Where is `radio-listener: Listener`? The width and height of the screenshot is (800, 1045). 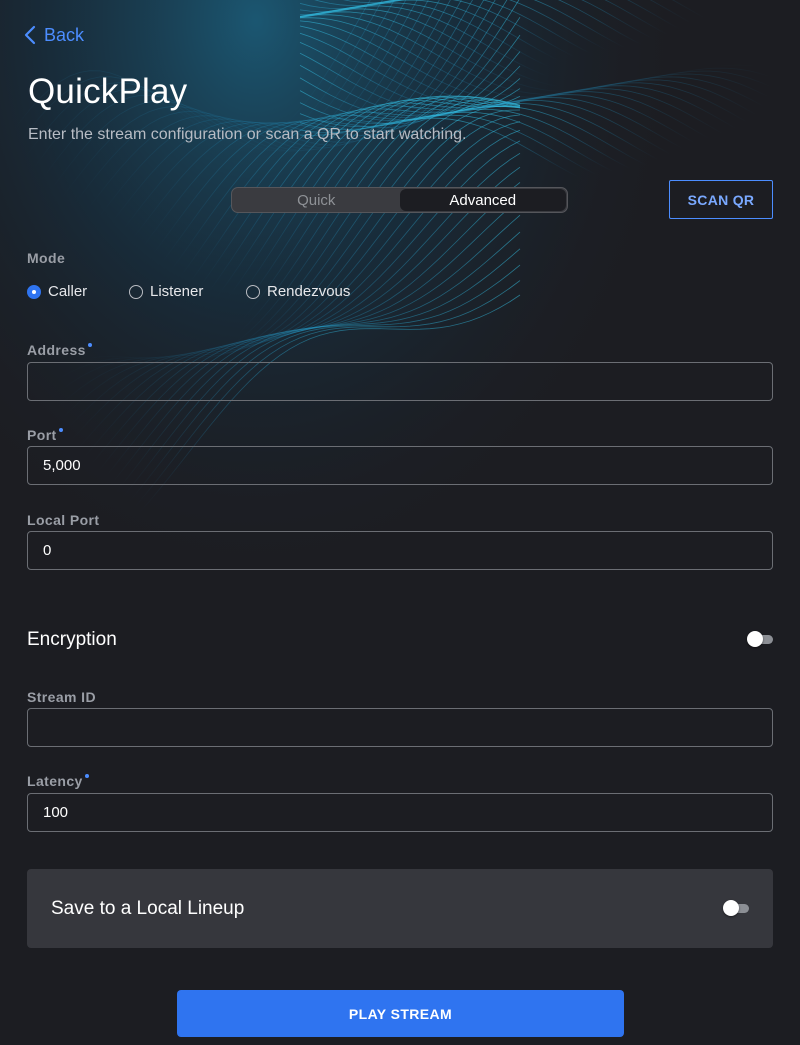 radio-listener: Listener is located at coordinates (187, 291).